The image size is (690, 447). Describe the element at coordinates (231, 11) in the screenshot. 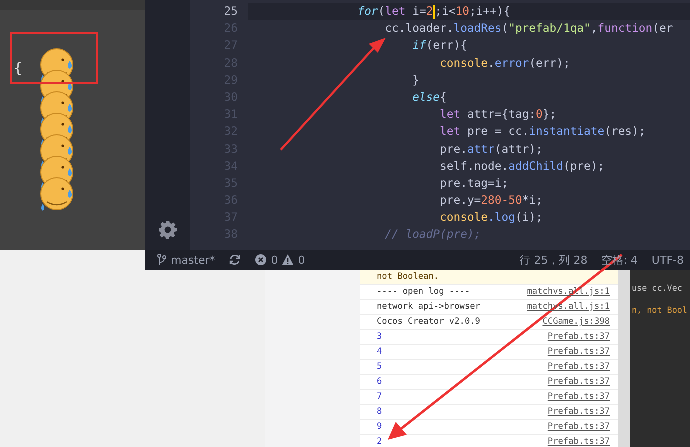

I see `line-number: 25` at that location.